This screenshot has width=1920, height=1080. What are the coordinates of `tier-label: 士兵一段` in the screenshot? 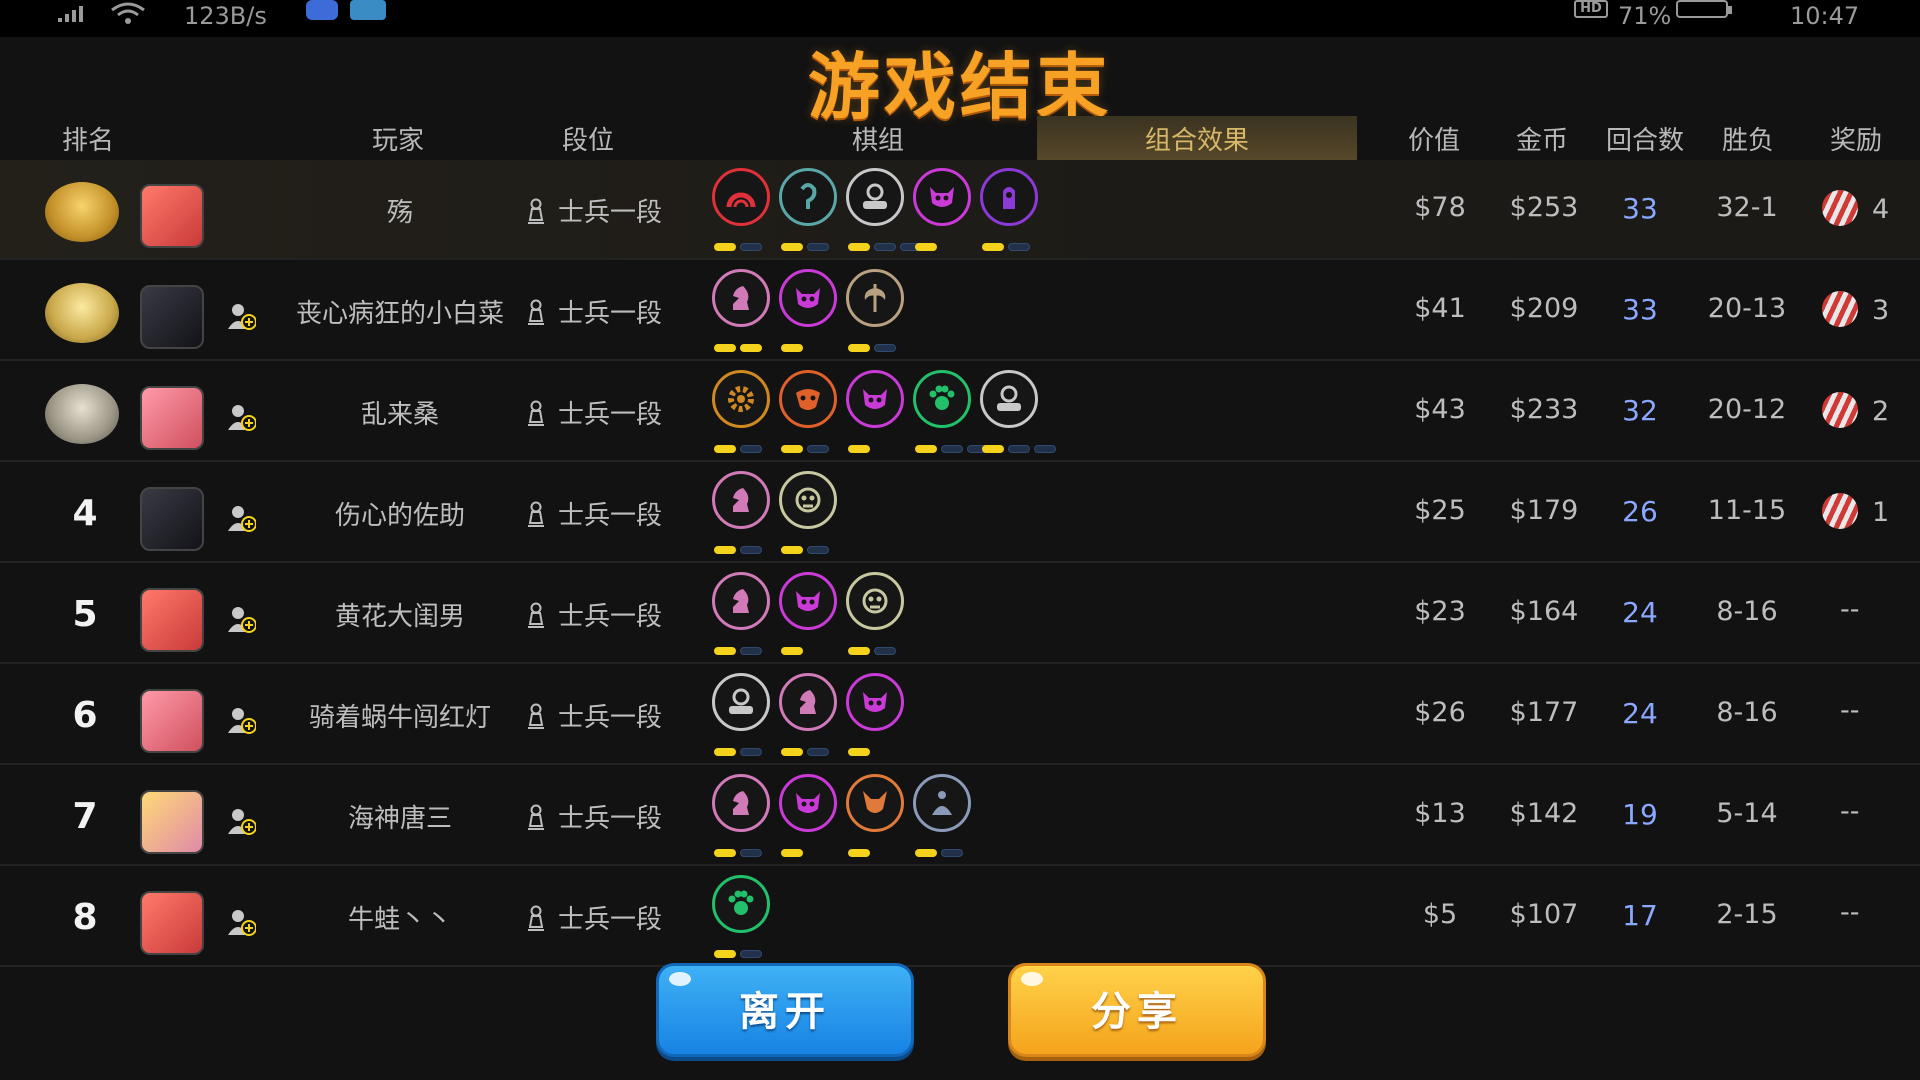 It's located at (594, 614).